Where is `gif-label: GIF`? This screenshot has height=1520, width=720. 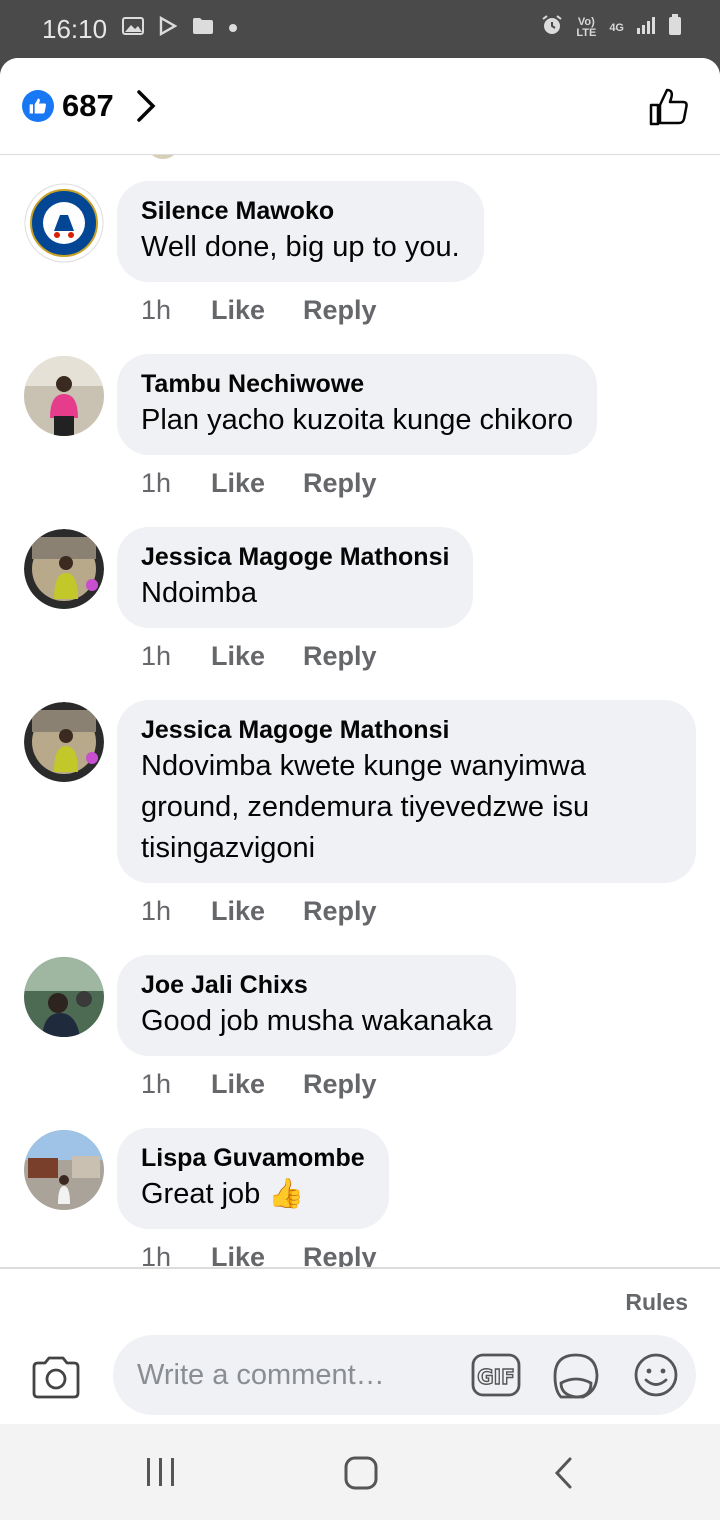 gif-label: GIF is located at coordinates (496, 1377).